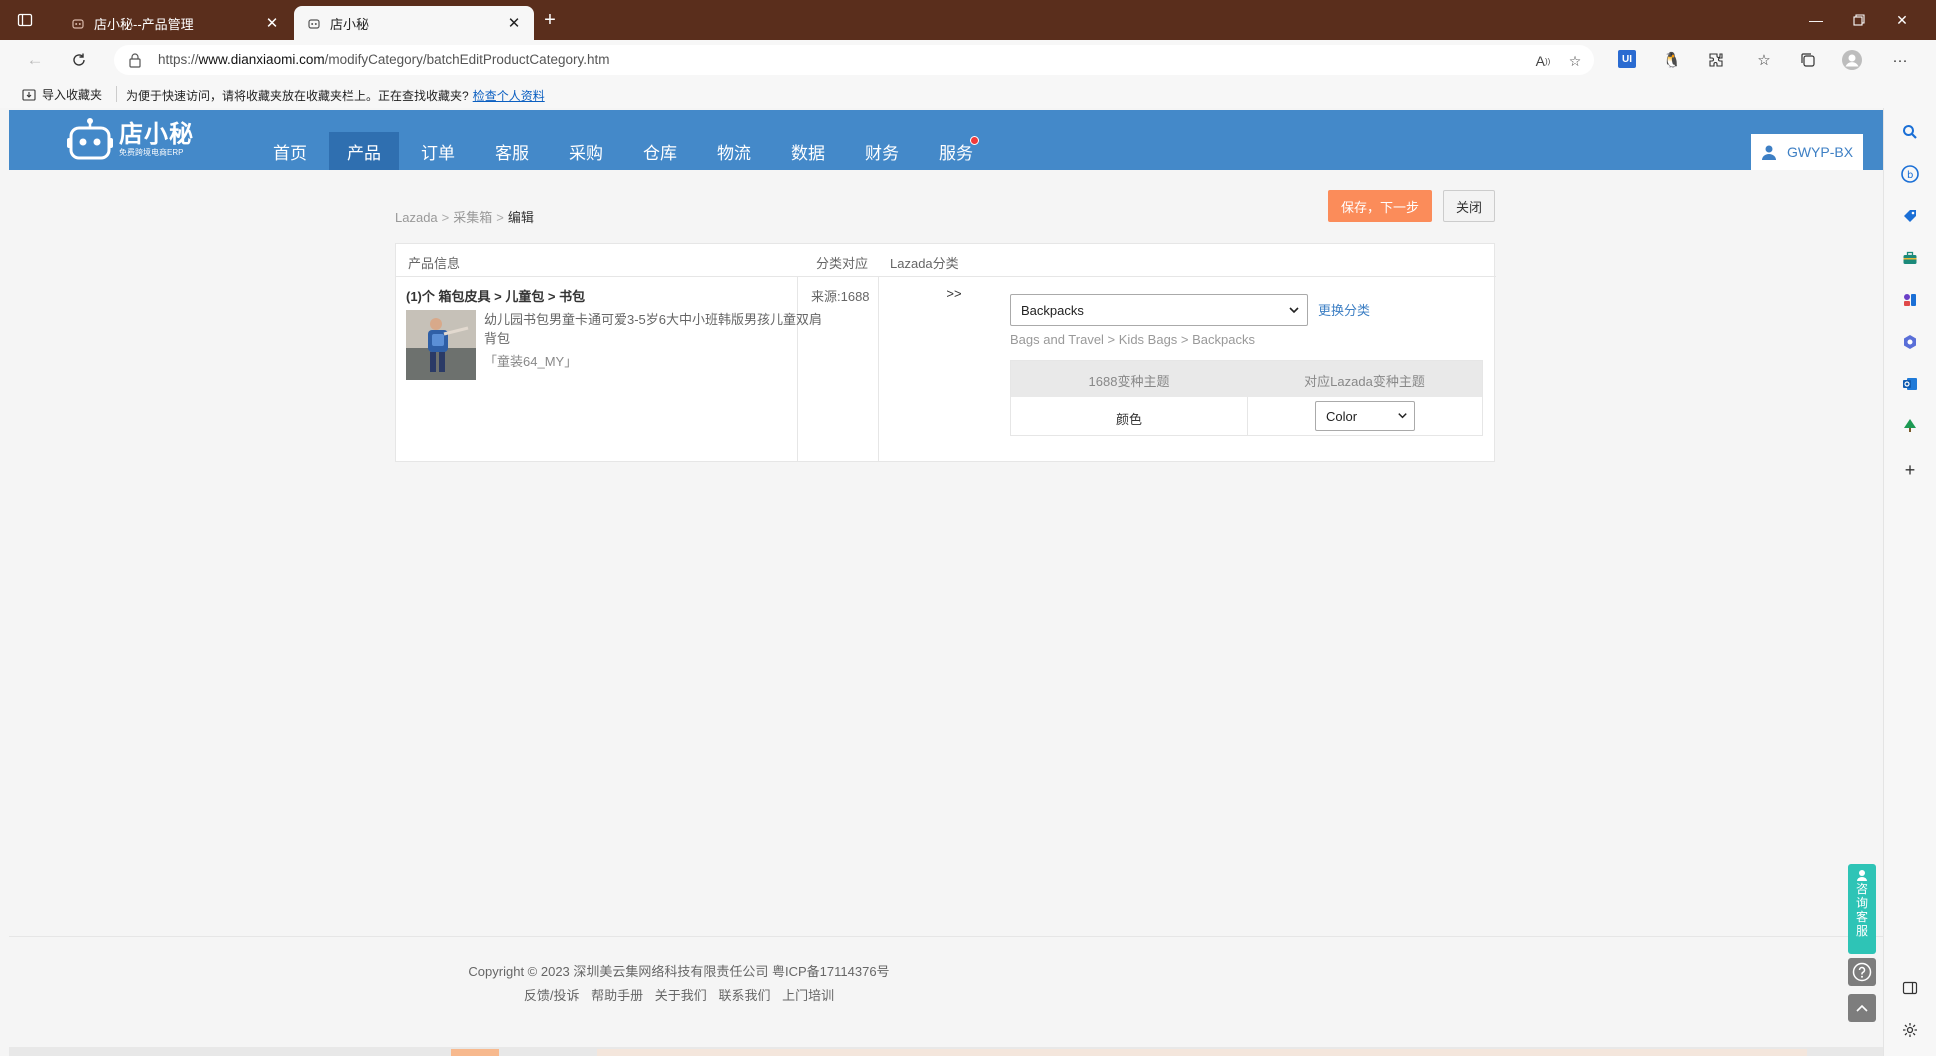 The width and height of the screenshot is (1936, 1056). What do you see at coordinates (25, 20) in the screenshot?
I see `tab-actions-icon` at bounding box center [25, 20].